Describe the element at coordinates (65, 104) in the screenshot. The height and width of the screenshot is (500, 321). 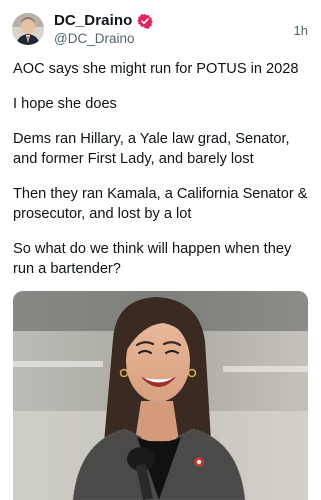
I see `post-paragraph: I hope she does` at that location.